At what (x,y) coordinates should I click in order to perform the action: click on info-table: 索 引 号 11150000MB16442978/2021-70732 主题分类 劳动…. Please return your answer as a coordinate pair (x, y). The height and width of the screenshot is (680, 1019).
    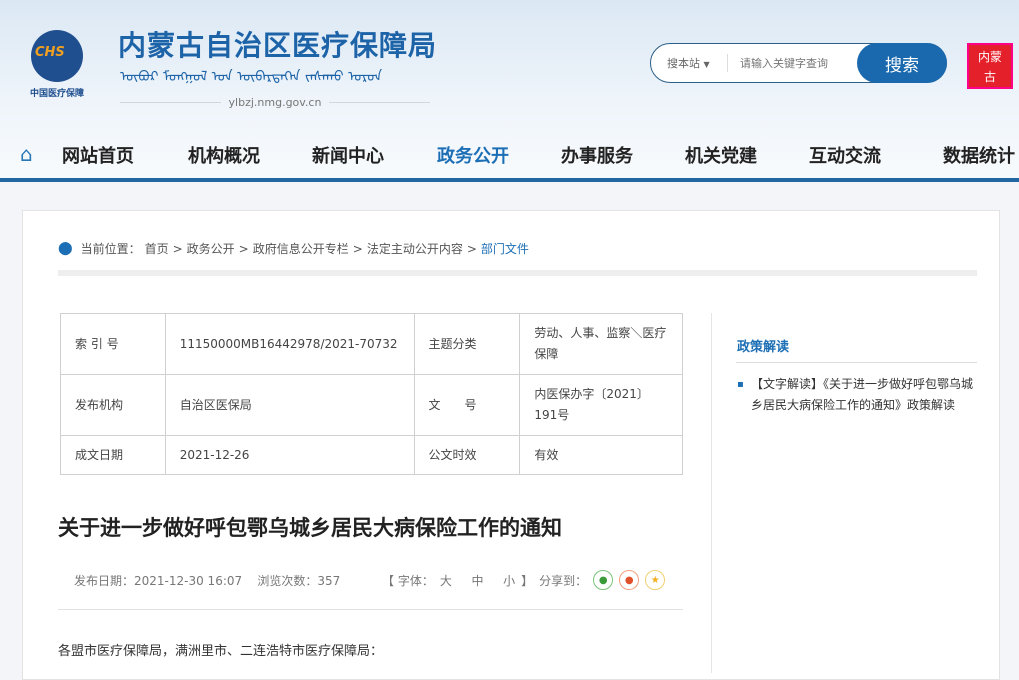
    Looking at the image, I should click on (371, 394).